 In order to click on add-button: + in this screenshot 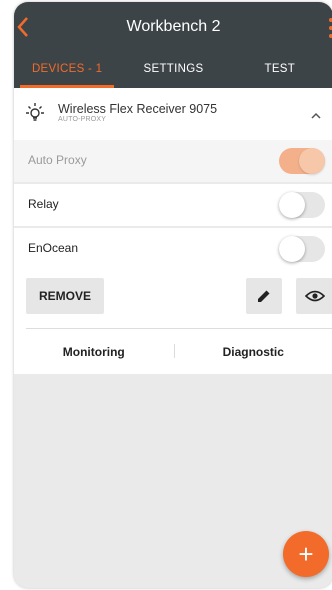, I will do `click(306, 554)`.